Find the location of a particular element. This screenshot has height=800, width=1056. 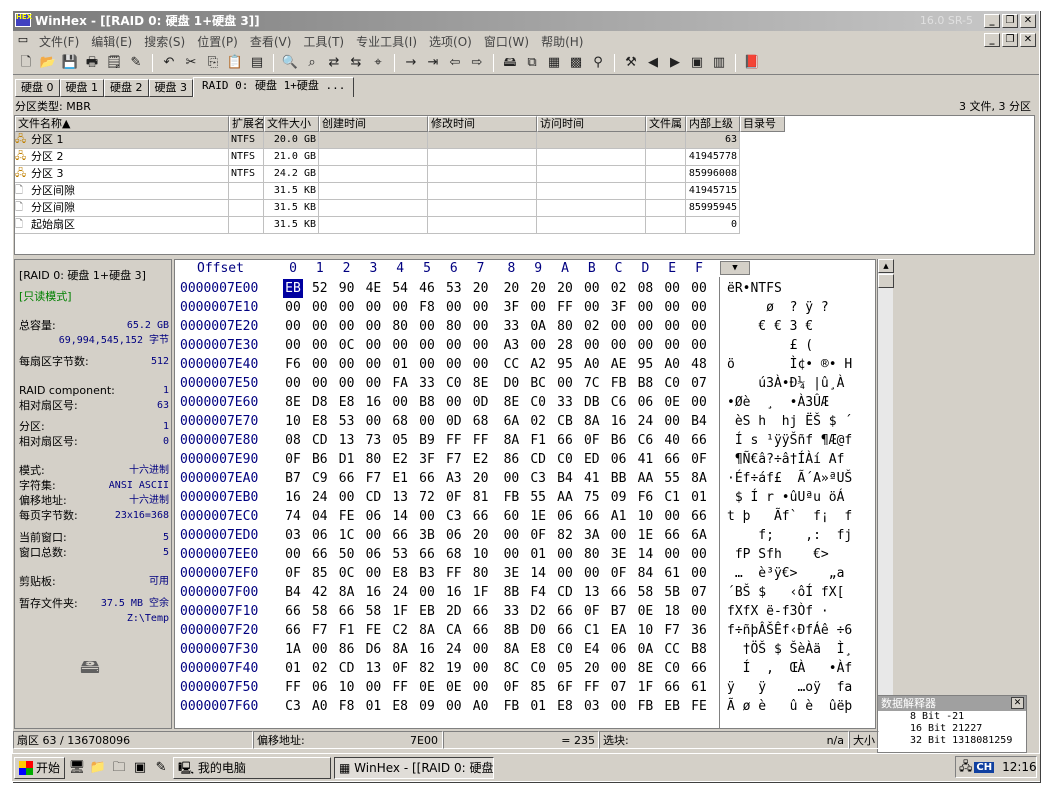

hex-byte: 0F is located at coordinates (592, 611).